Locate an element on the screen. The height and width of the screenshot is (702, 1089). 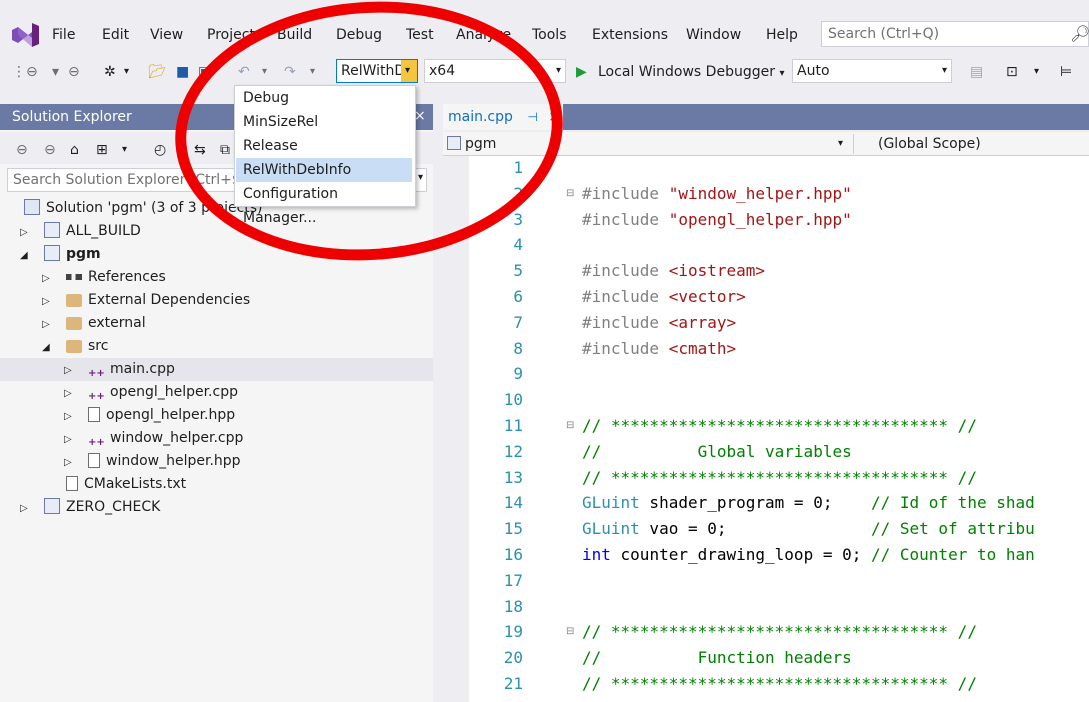
tree-item: ▷ External Dependencies is located at coordinates (146, 300).